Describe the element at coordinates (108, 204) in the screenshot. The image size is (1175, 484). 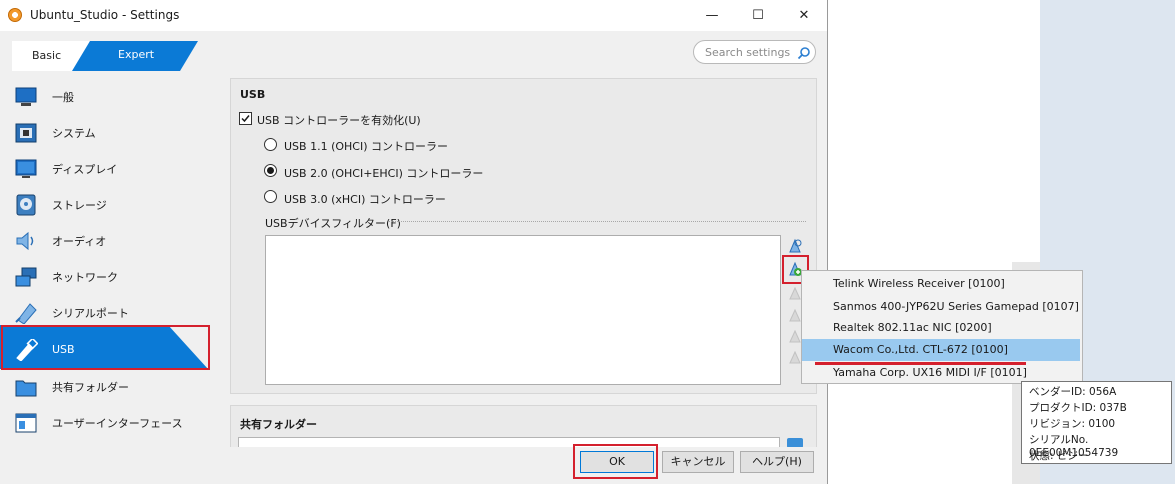
I see `sidebar-item-storage: ストレージ` at that location.